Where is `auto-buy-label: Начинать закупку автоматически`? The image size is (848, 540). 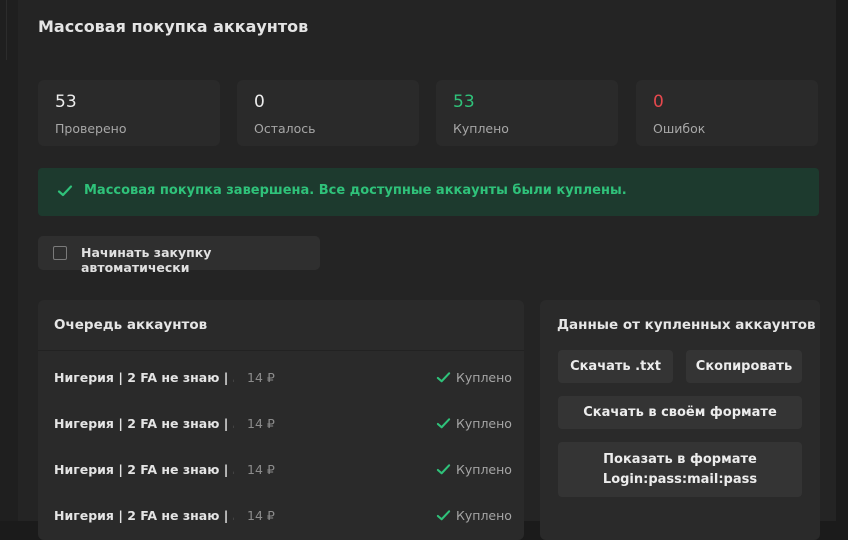 auto-buy-label: Начинать закупку автоматически is located at coordinates (146, 260).